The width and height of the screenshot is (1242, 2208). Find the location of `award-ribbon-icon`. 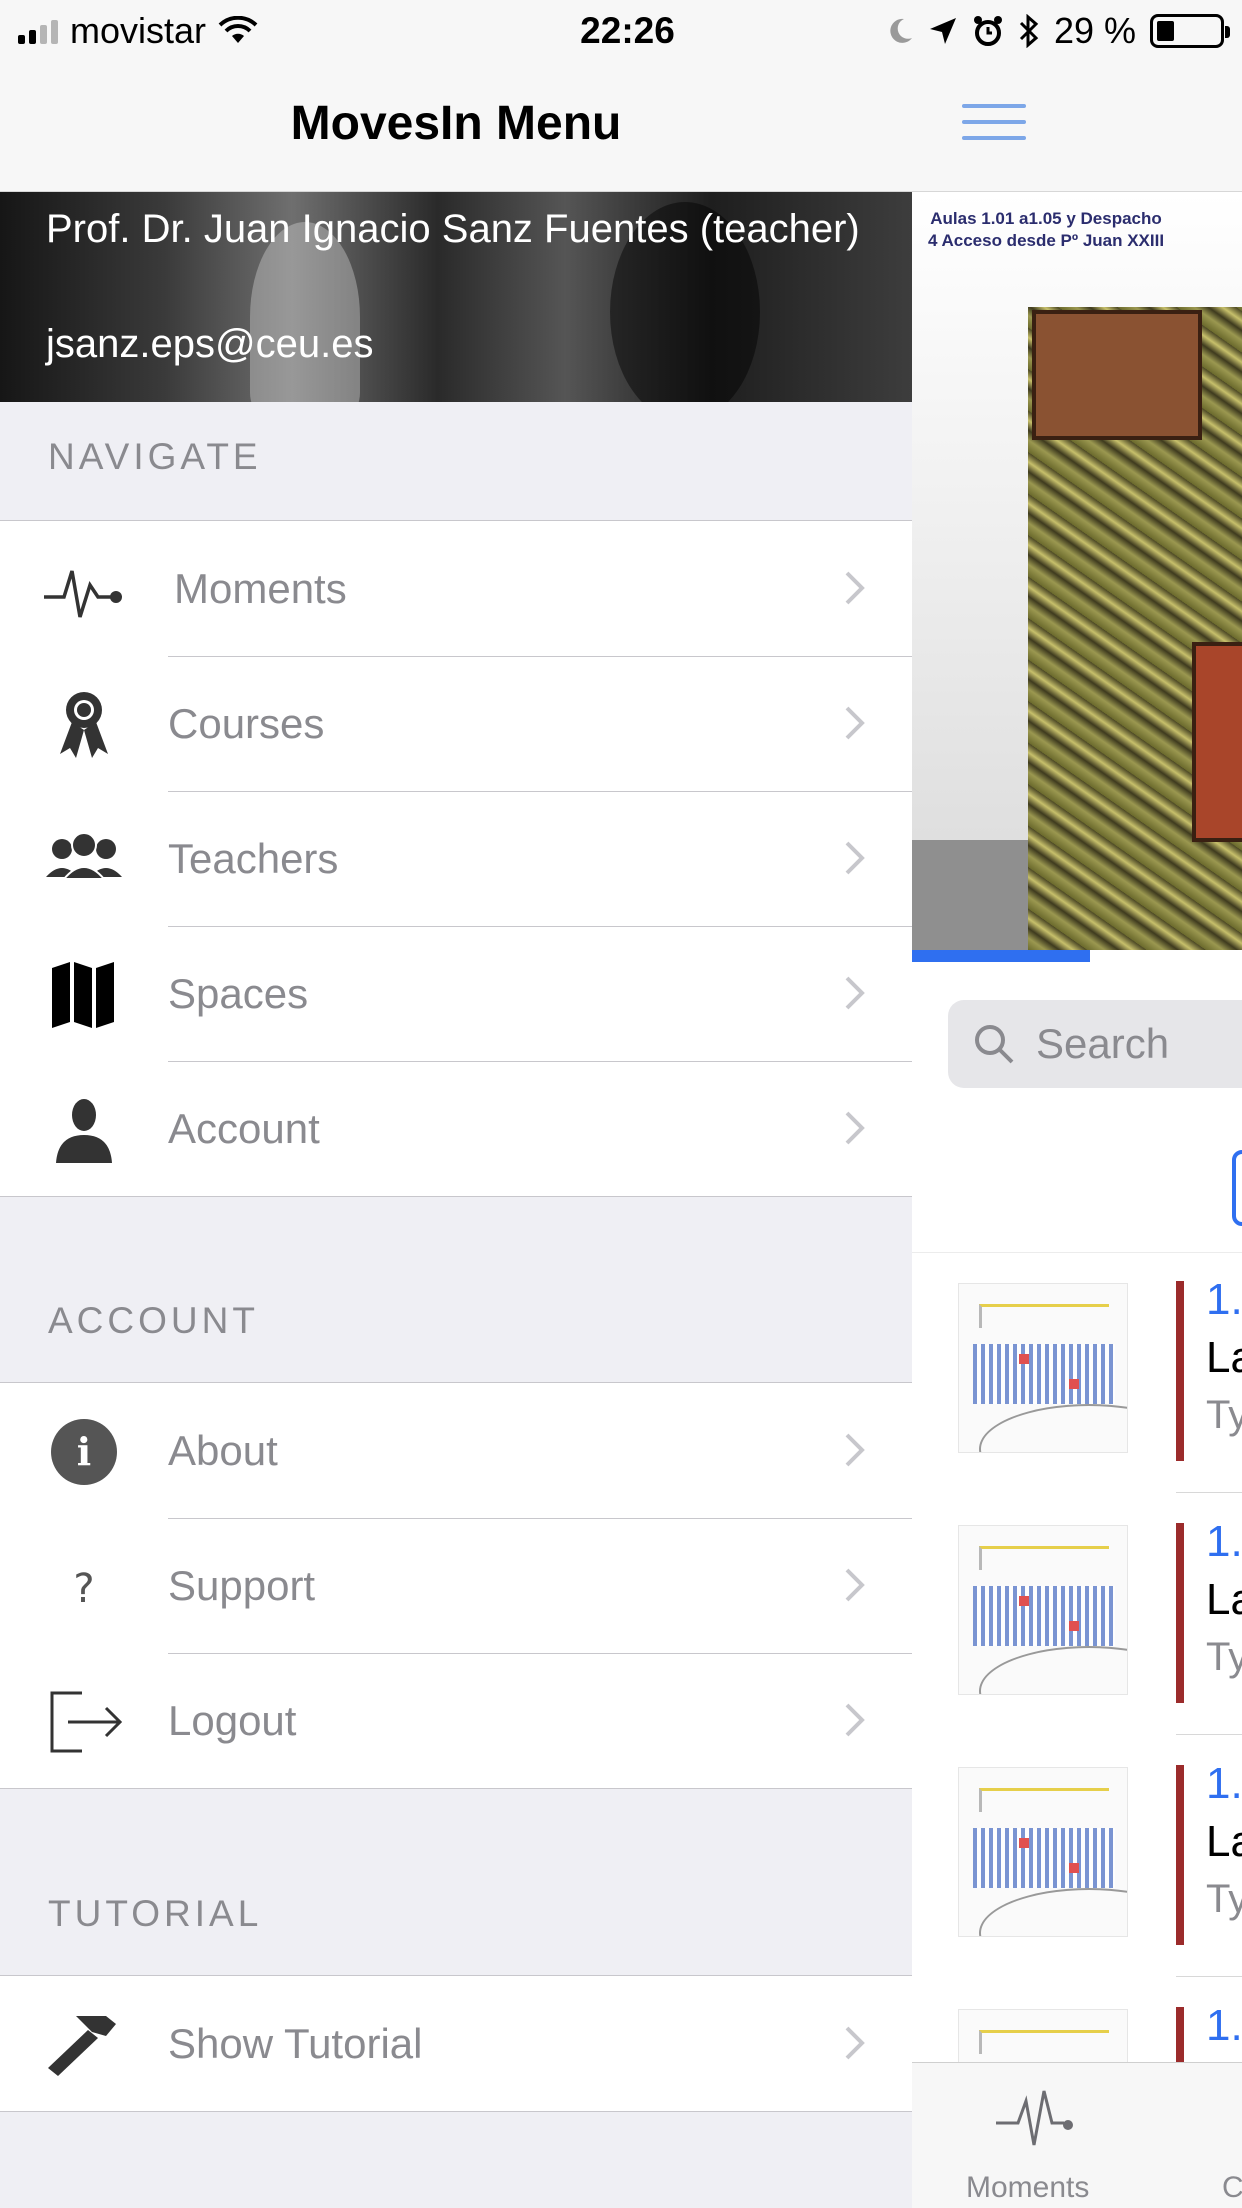

award-ribbon-icon is located at coordinates (84, 725).